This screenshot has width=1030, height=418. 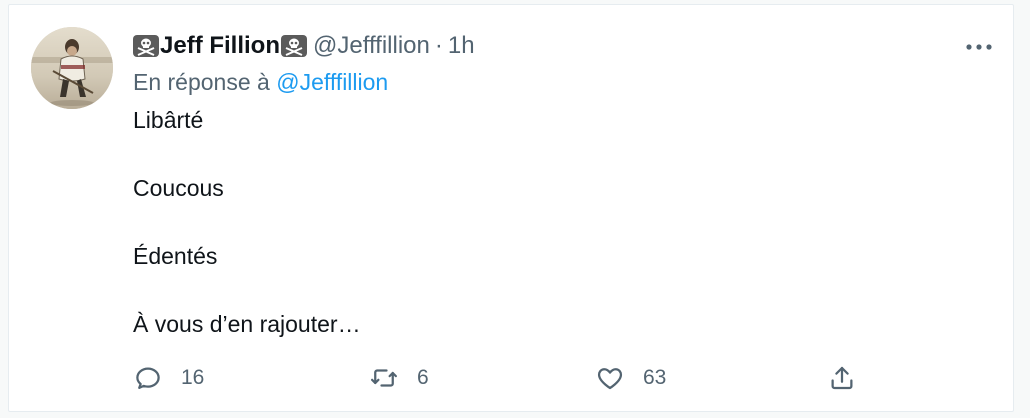 I want to click on like-count: 63, so click(x=655, y=377).